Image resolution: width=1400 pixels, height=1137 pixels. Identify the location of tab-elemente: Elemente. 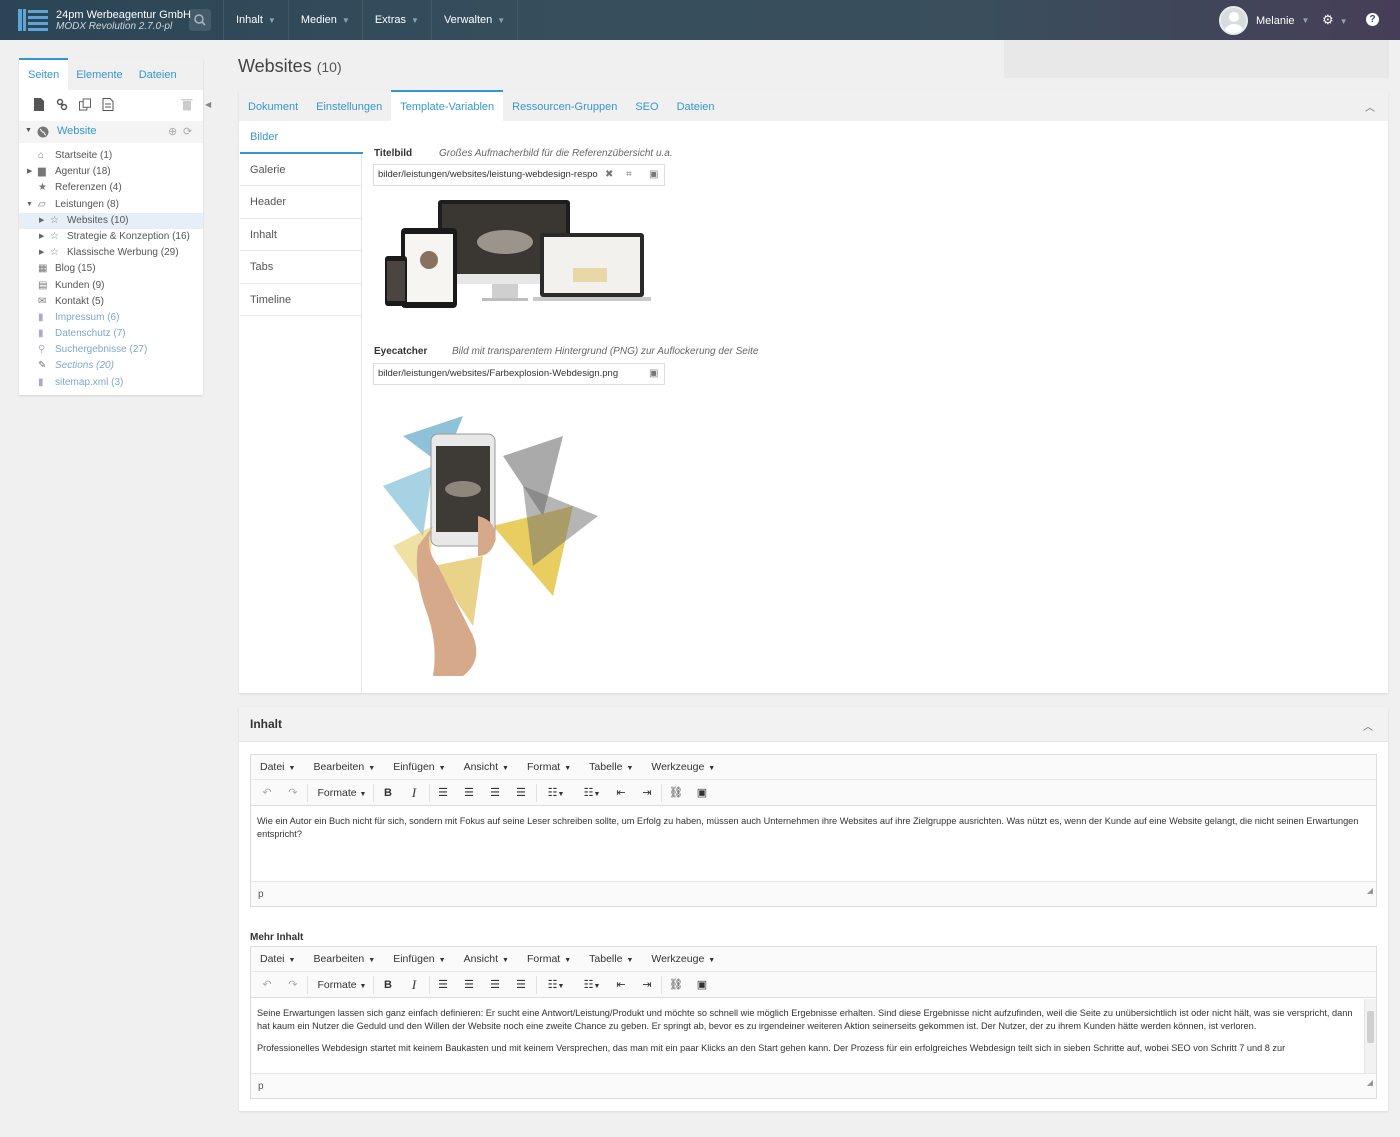
(99, 74).